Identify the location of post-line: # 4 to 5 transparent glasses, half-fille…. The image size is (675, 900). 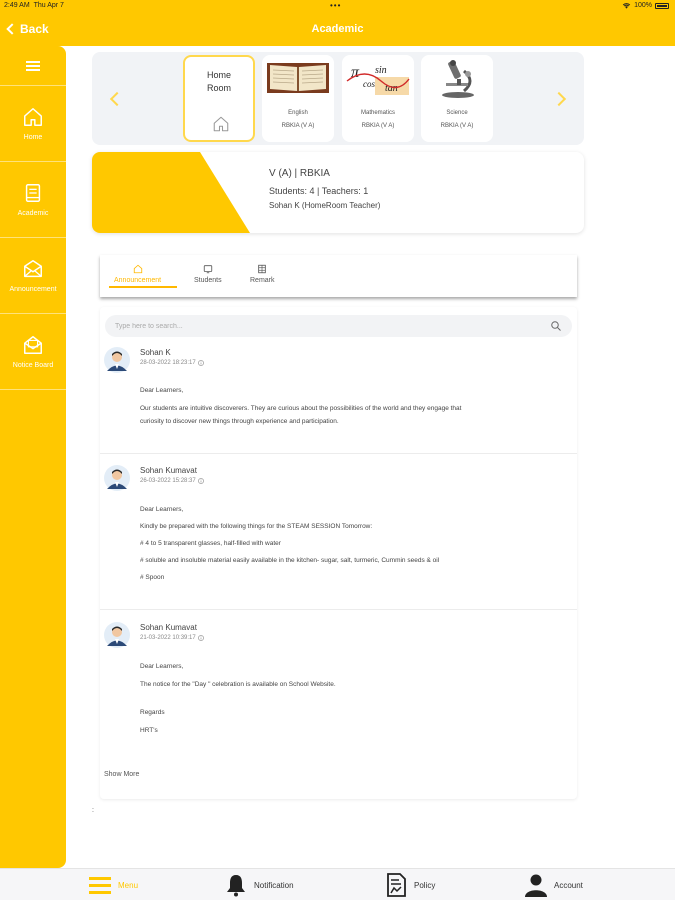
(210, 543).